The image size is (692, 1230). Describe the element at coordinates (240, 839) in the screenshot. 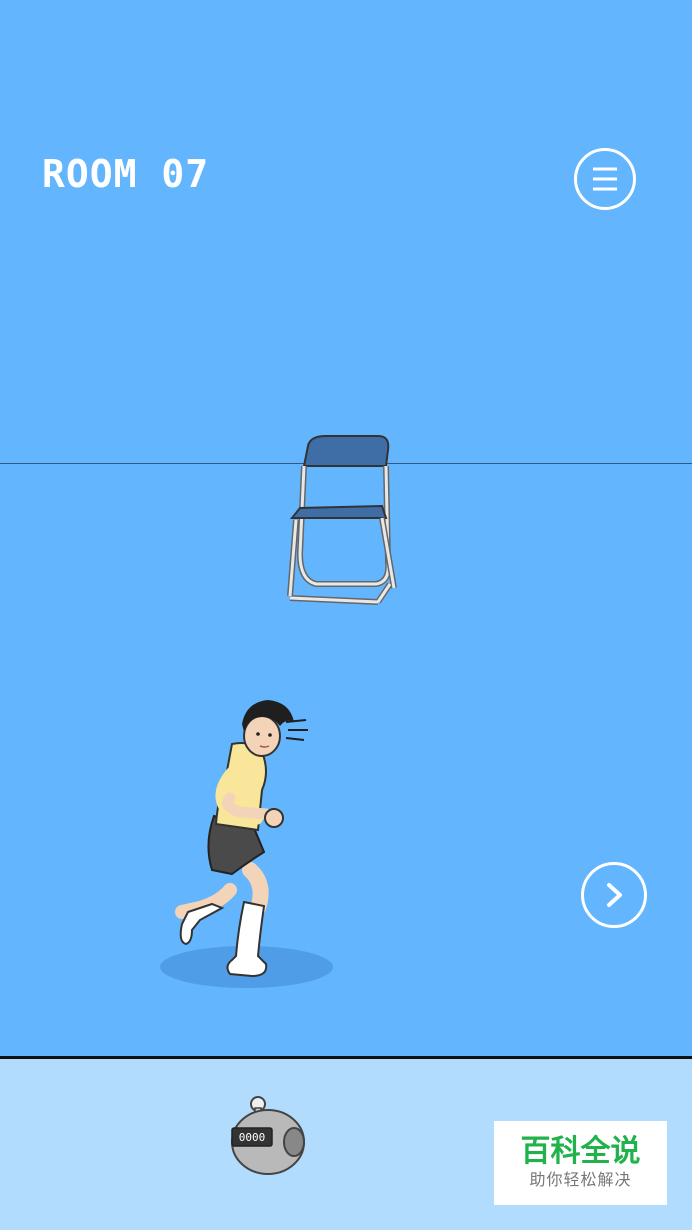

I see `running-girl` at that location.